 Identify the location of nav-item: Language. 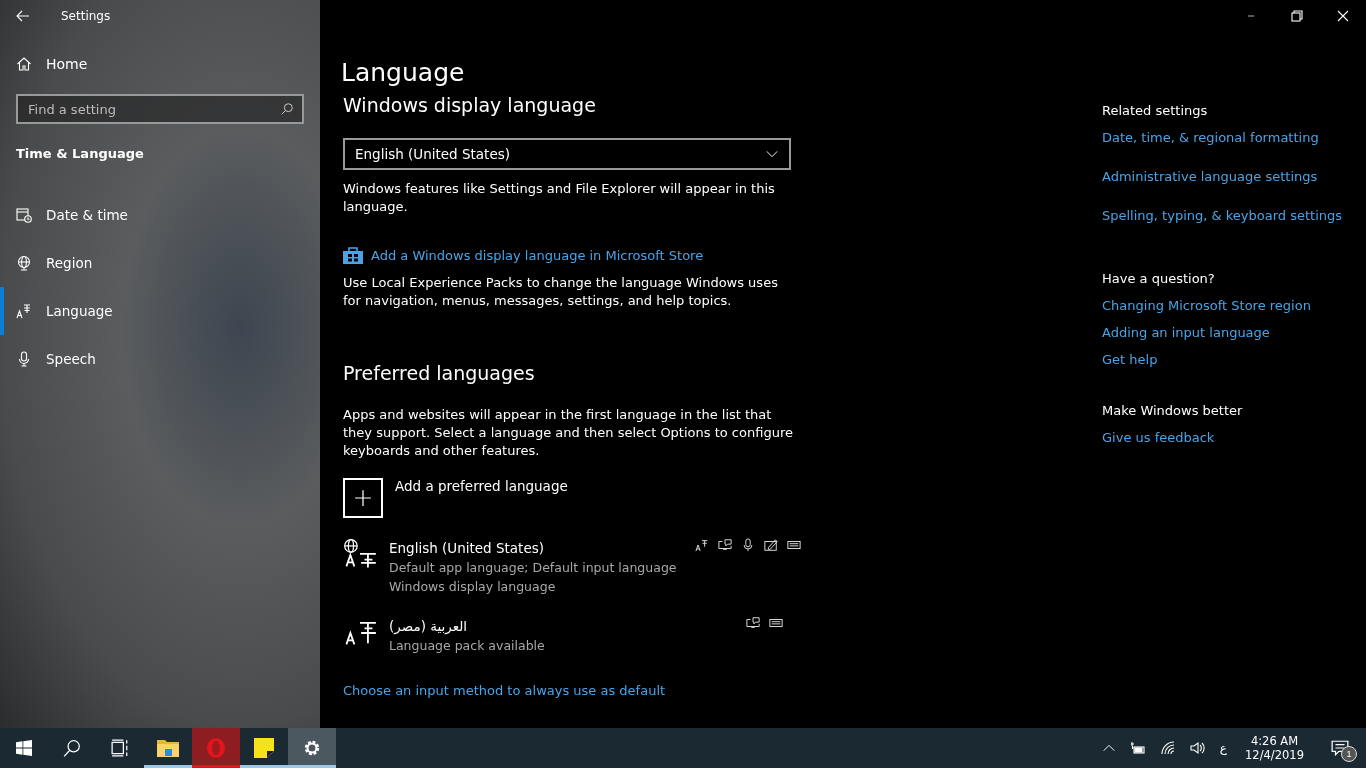
(160, 311).